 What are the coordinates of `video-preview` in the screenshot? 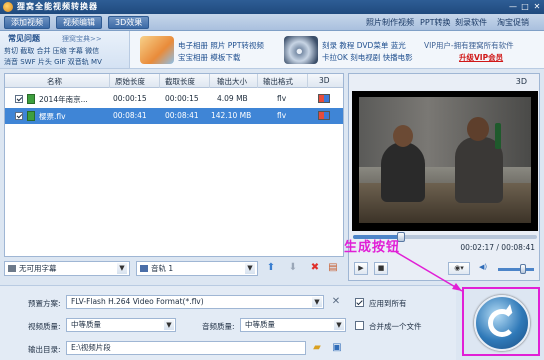 It's located at (445, 161).